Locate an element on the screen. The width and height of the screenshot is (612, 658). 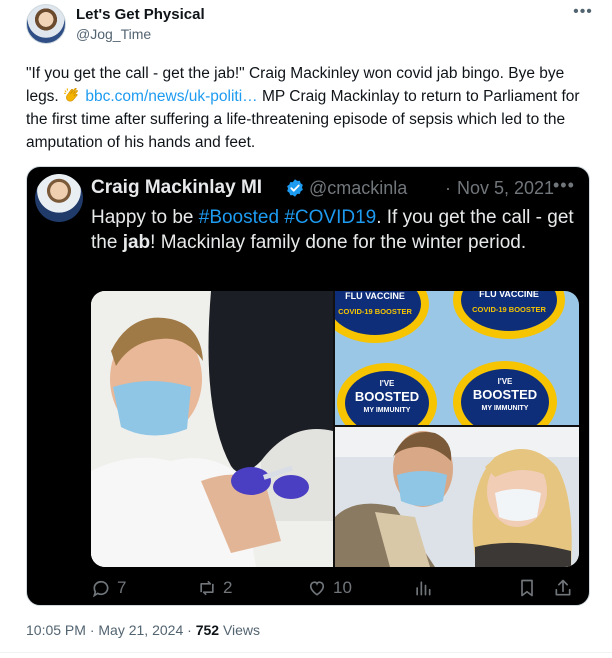
quoted-author-handle: @cmackinla is located at coordinates (358, 188).